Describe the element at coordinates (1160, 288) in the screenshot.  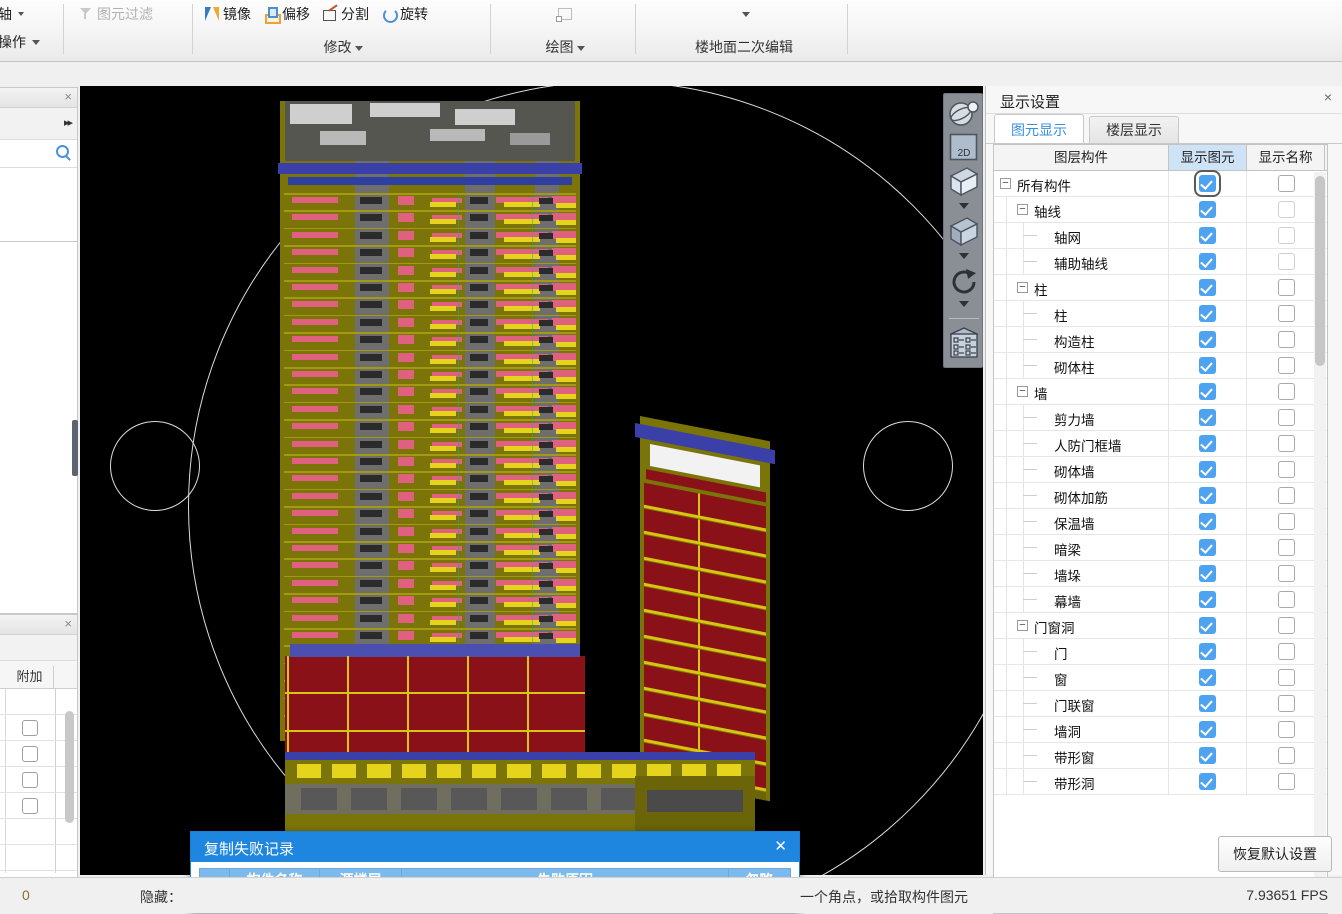
I see `layer-row: − 柱` at that location.